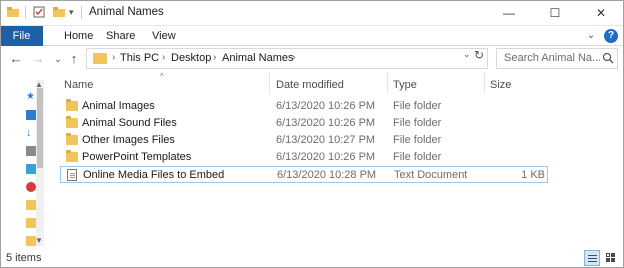  I want to click on details-view-button, so click(592, 258).